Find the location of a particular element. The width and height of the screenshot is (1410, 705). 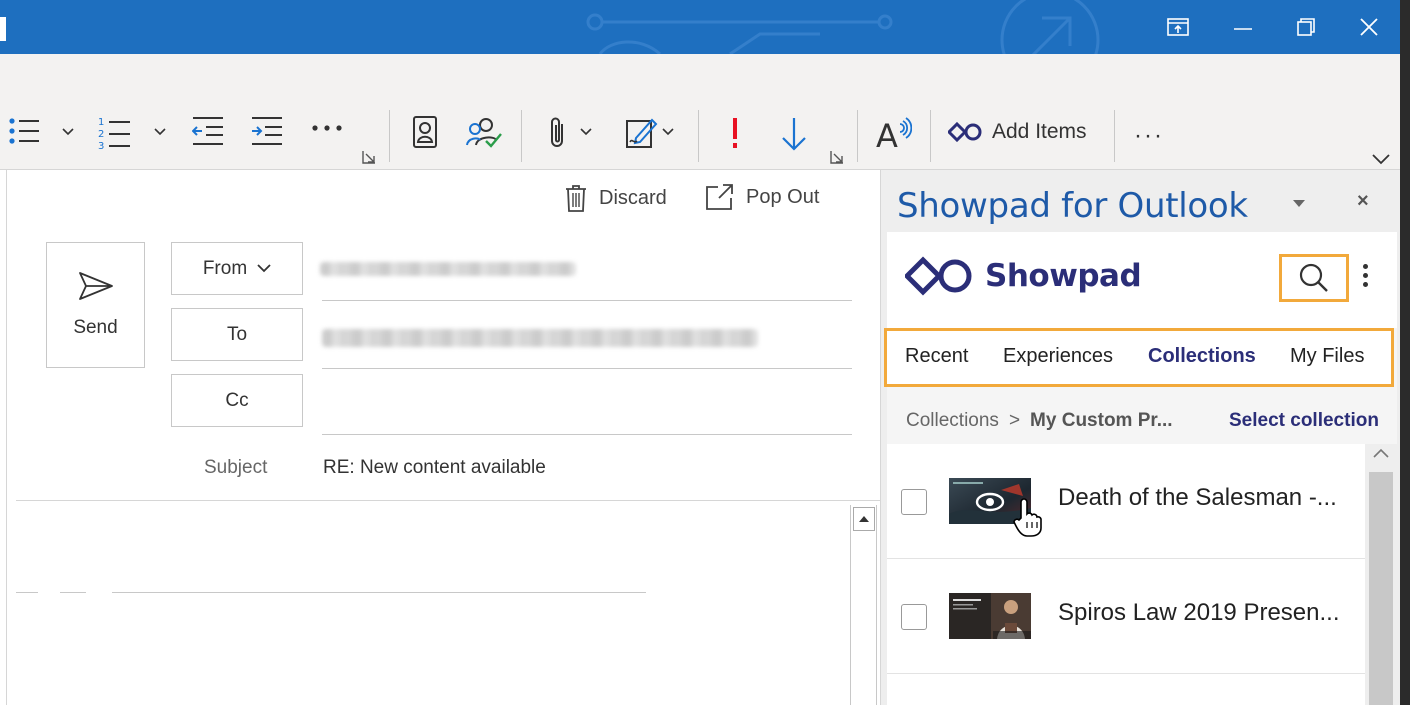

showpad-header: Showpad is located at coordinates (1142, 280).